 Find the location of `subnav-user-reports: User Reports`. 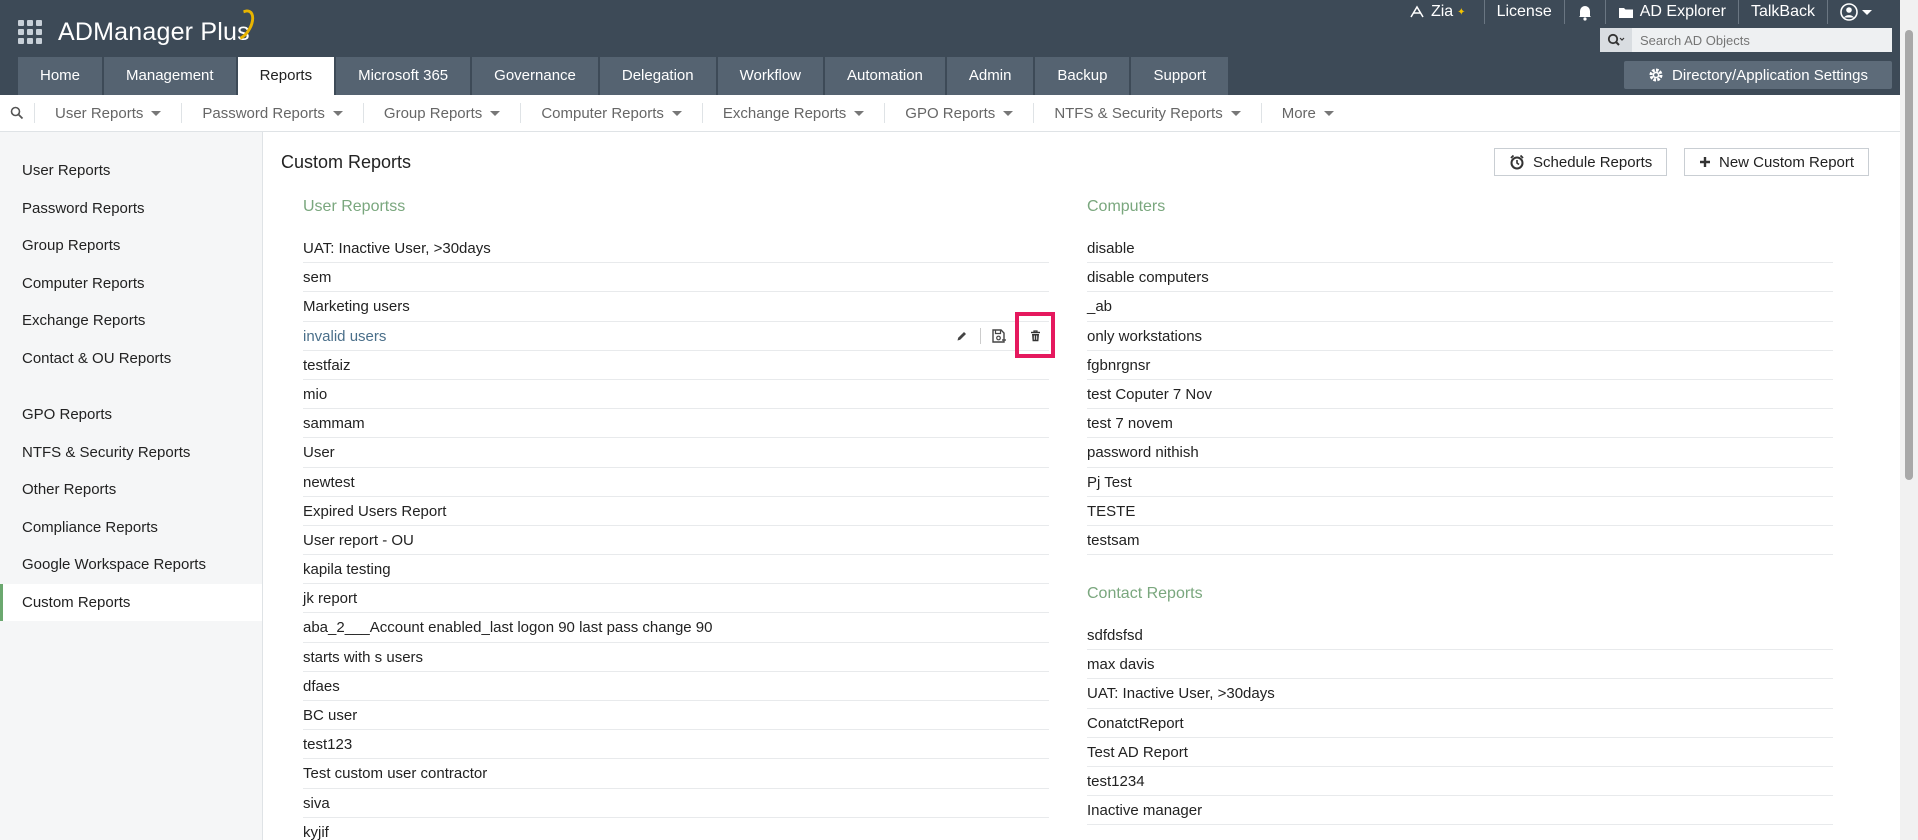

subnav-user-reports: User Reports is located at coordinates (107, 113).